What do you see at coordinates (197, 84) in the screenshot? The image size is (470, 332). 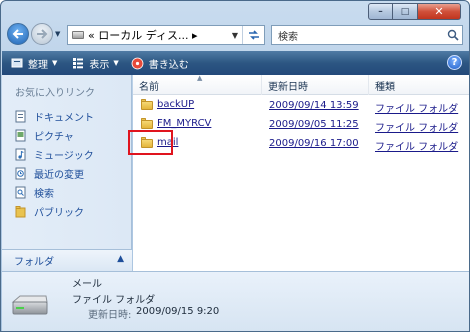 I see `column-header-name: 名前 ▲` at bounding box center [197, 84].